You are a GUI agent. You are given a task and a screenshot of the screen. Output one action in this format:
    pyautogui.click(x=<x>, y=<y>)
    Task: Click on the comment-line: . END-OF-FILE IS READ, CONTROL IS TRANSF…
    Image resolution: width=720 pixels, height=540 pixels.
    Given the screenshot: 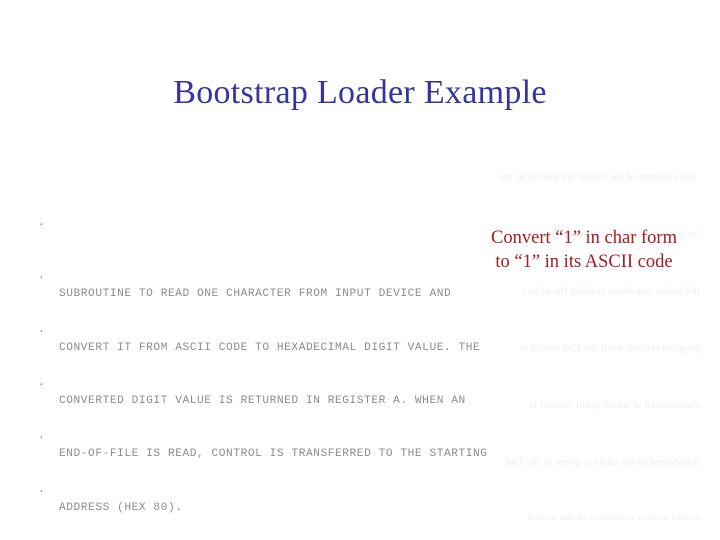 What is the action you would take?
    pyautogui.click(x=358, y=435)
    